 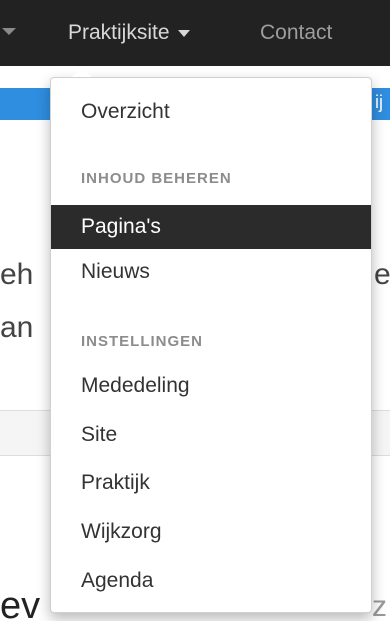 What do you see at coordinates (142, 341) in the screenshot?
I see `menu-header-instellingen: INSTELLINGEN` at bounding box center [142, 341].